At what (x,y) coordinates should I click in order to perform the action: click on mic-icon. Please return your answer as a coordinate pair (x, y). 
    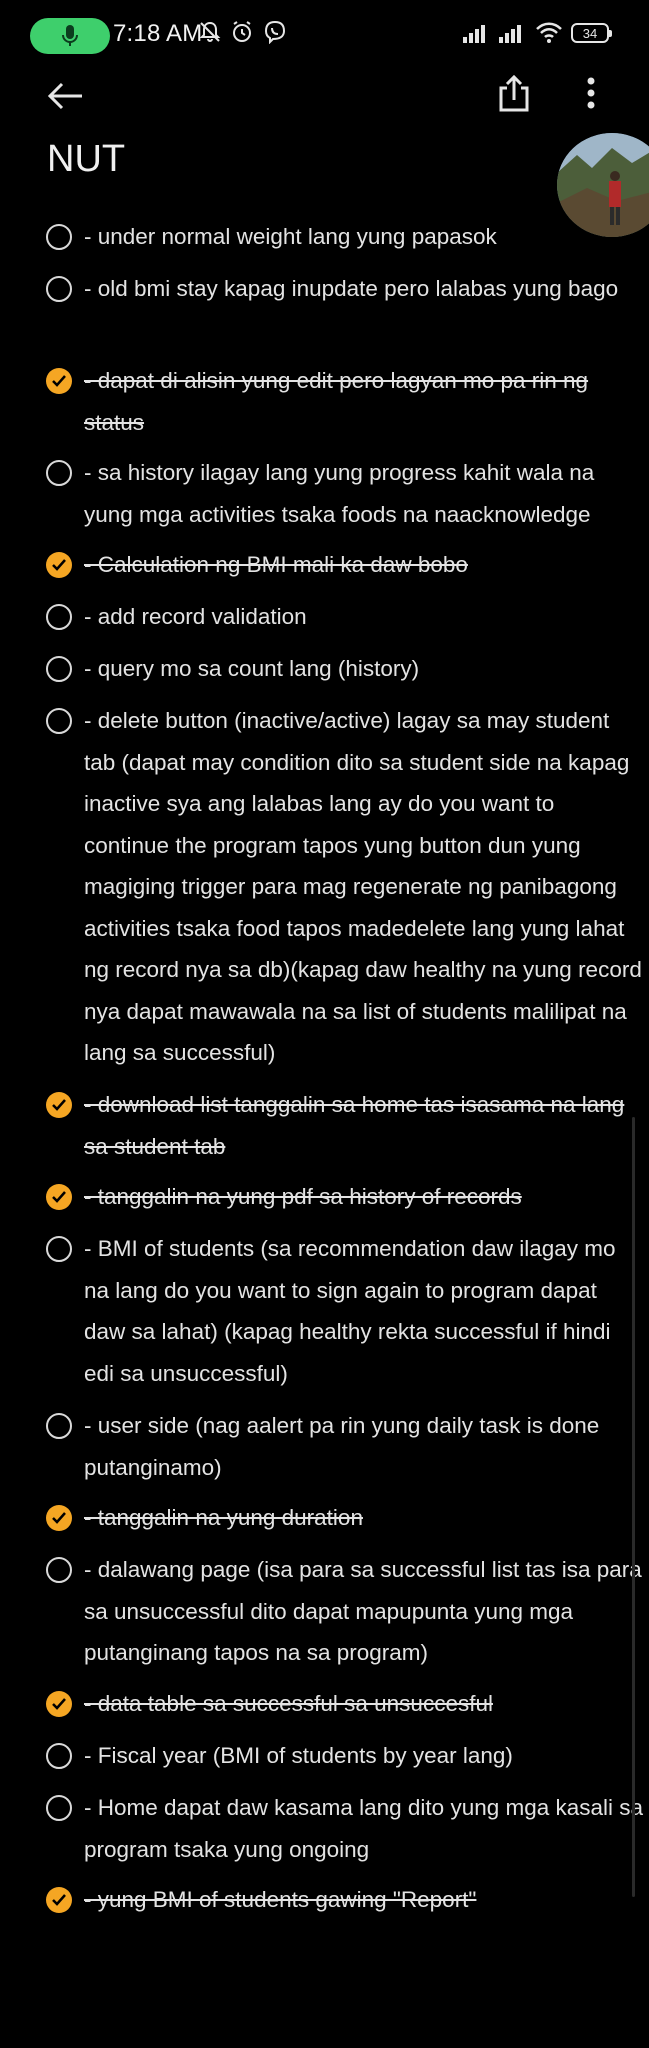
    Looking at the image, I should click on (70, 35).